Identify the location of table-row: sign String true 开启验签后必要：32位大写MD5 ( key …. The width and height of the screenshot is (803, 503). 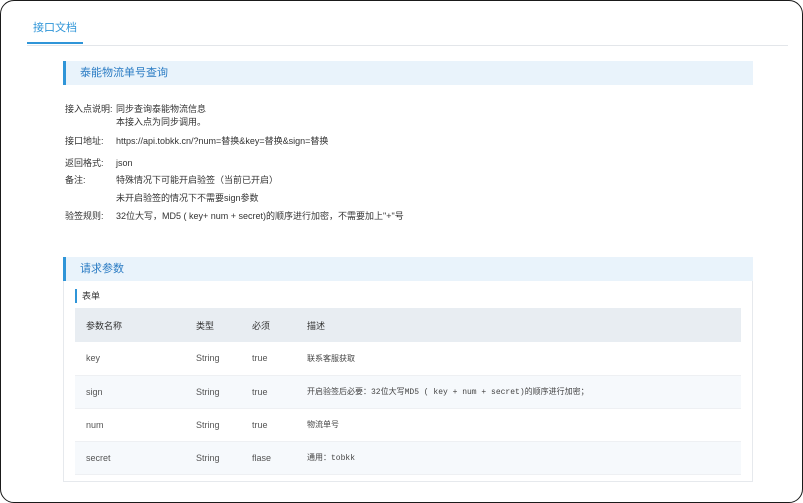
(408, 391).